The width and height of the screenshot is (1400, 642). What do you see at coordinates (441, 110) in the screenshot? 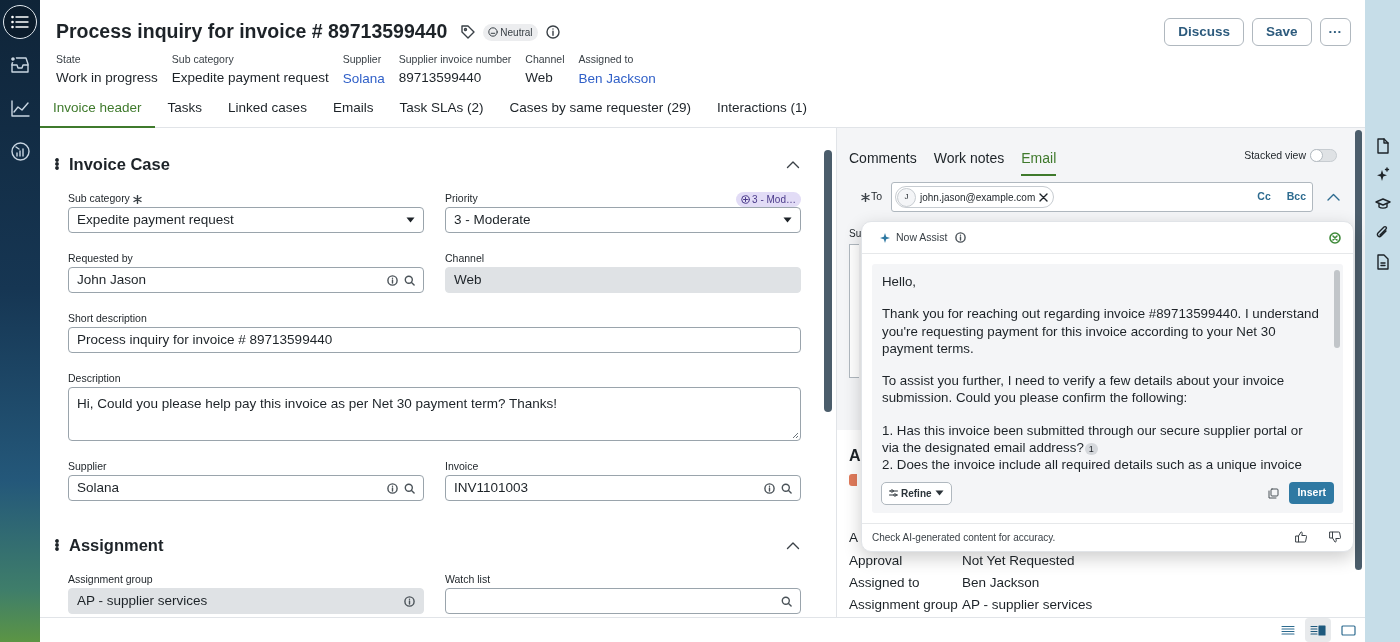
I see `tab: Task SLAs (2)` at bounding box center [441, 110].